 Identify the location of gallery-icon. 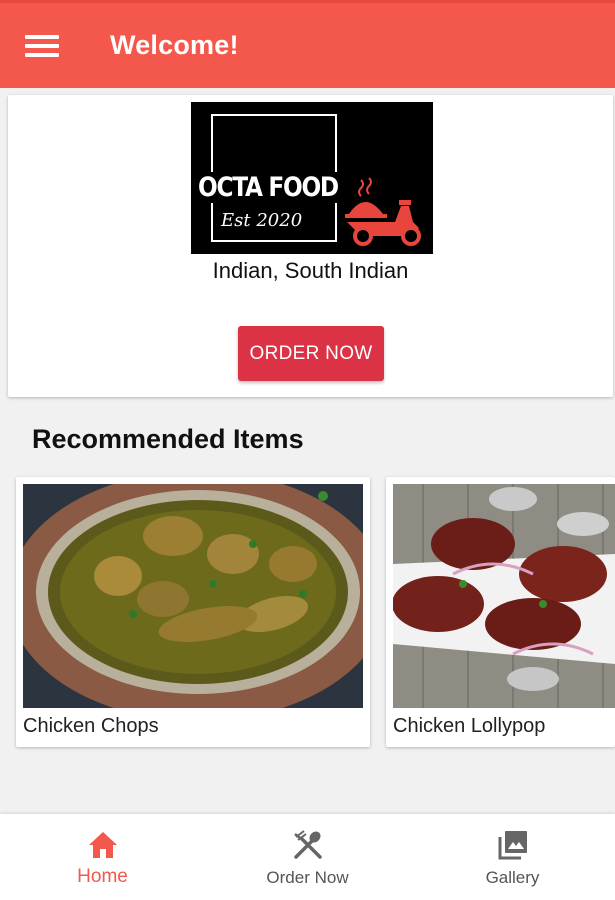
(513, 845).